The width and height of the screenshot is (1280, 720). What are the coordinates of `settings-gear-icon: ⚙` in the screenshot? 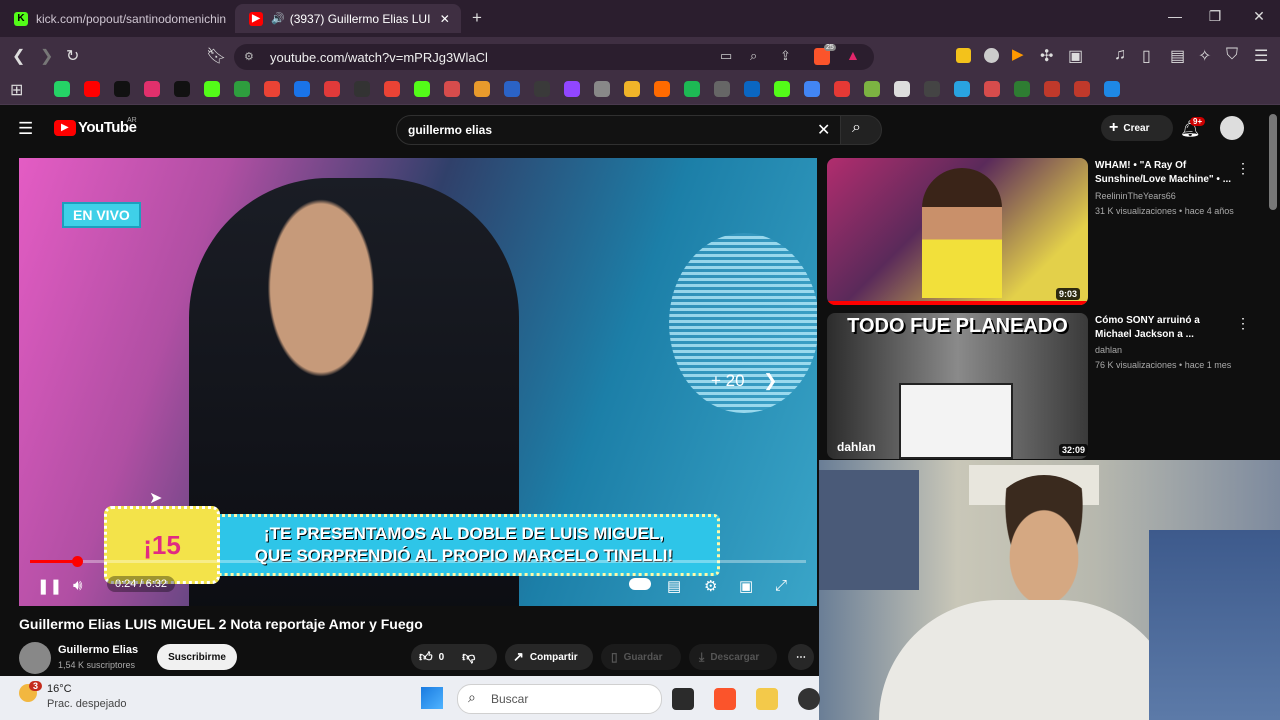 It's located at (710, 586).